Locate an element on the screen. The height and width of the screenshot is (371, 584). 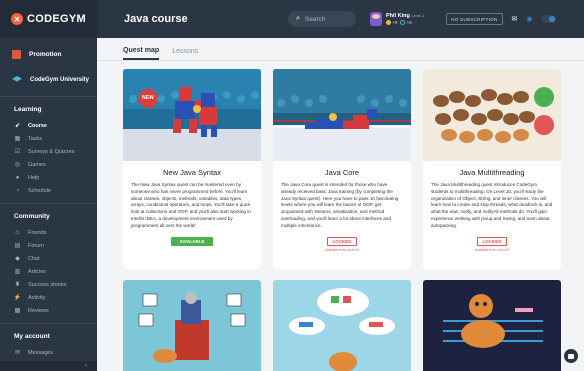
search-input: ⌕ Search is located at coordinates (322, 19).